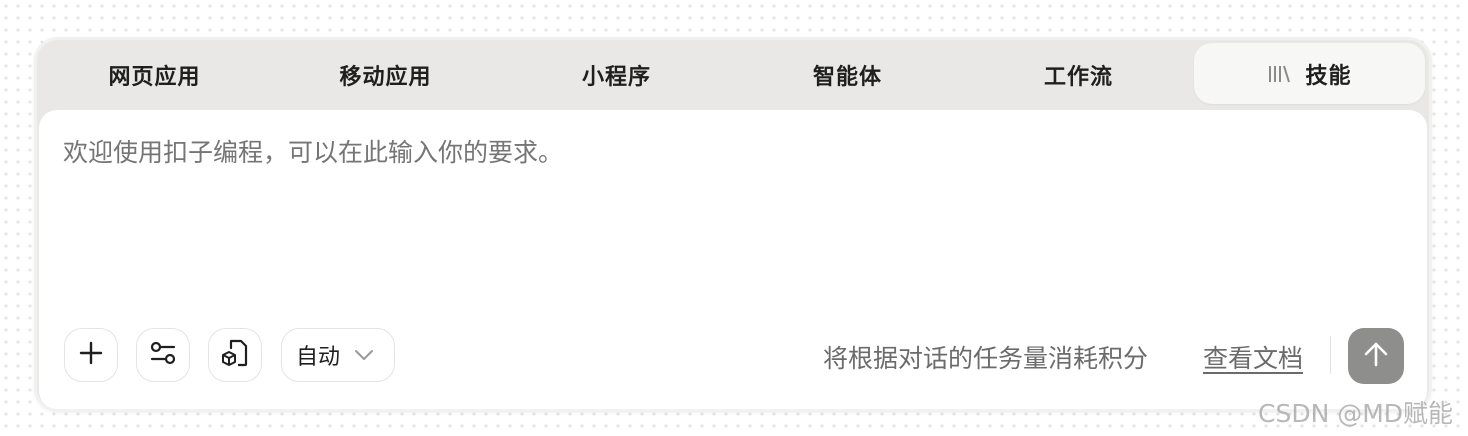 This screenshot has width=1468, height=436. I want to click on tab-label: 技能, so click(1328, 76).